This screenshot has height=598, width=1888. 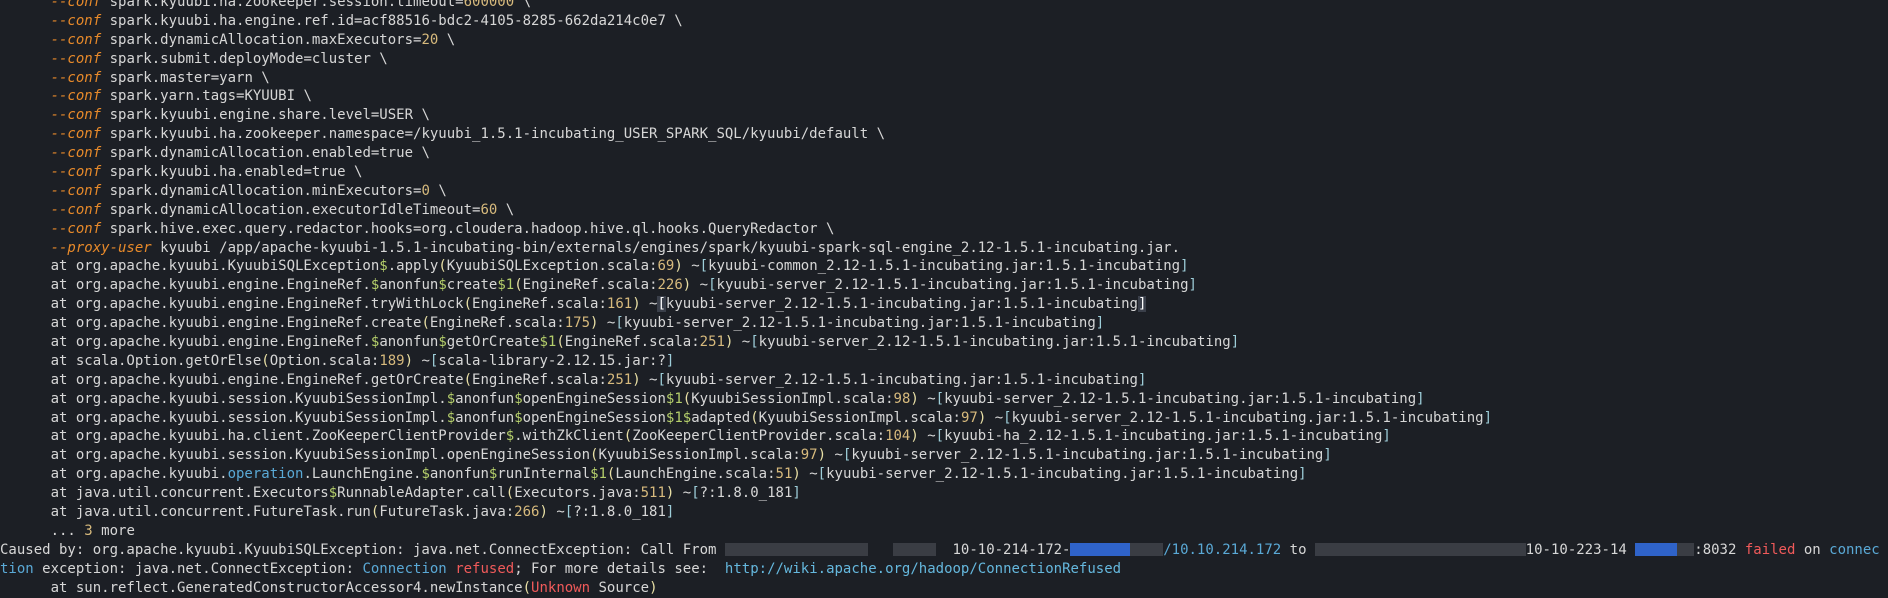 What do you see at coordinates (594, 398) in the screenshot?
I see `terminal-text: openEngineSession` at bounding box center [594, 398].